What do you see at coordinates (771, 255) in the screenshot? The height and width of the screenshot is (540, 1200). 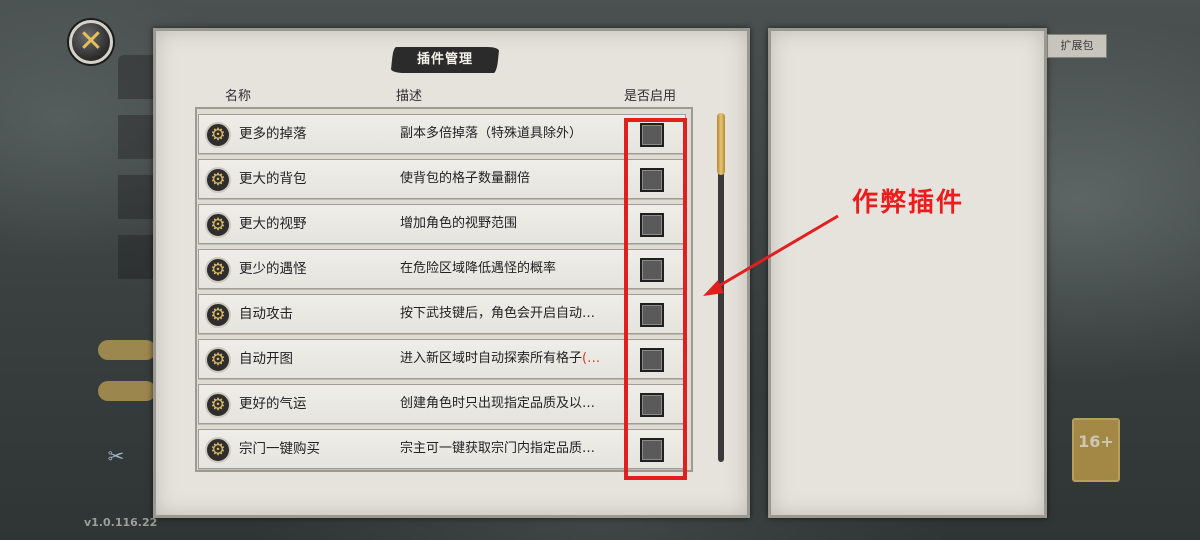 I see `annotation-arrow` at bounding box center [771, 255].